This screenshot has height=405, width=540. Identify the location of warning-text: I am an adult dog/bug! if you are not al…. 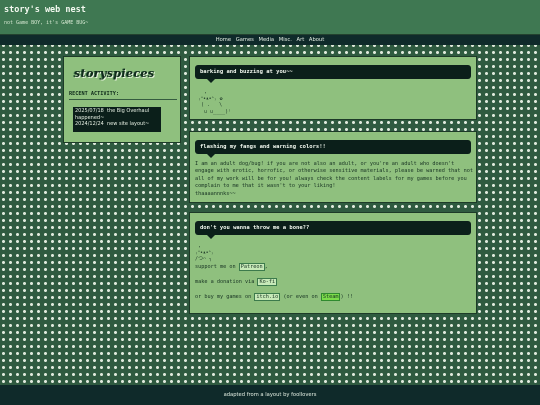
(334, 179).